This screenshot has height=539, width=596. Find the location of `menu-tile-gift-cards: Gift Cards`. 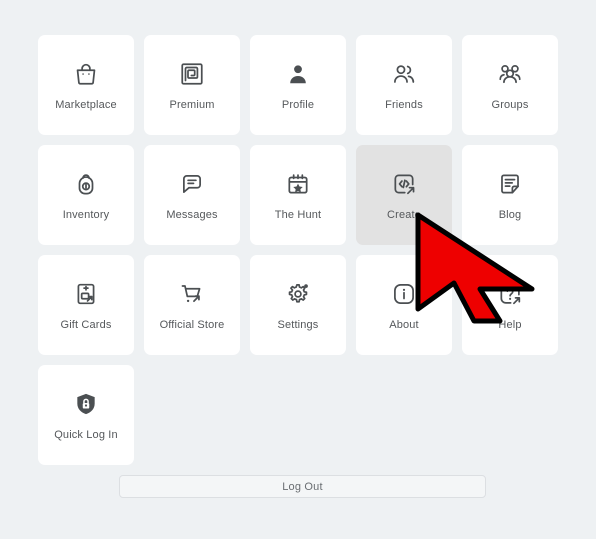

menu-tile-gift-cards: Gift Cards is located at coordinates (86, 305).